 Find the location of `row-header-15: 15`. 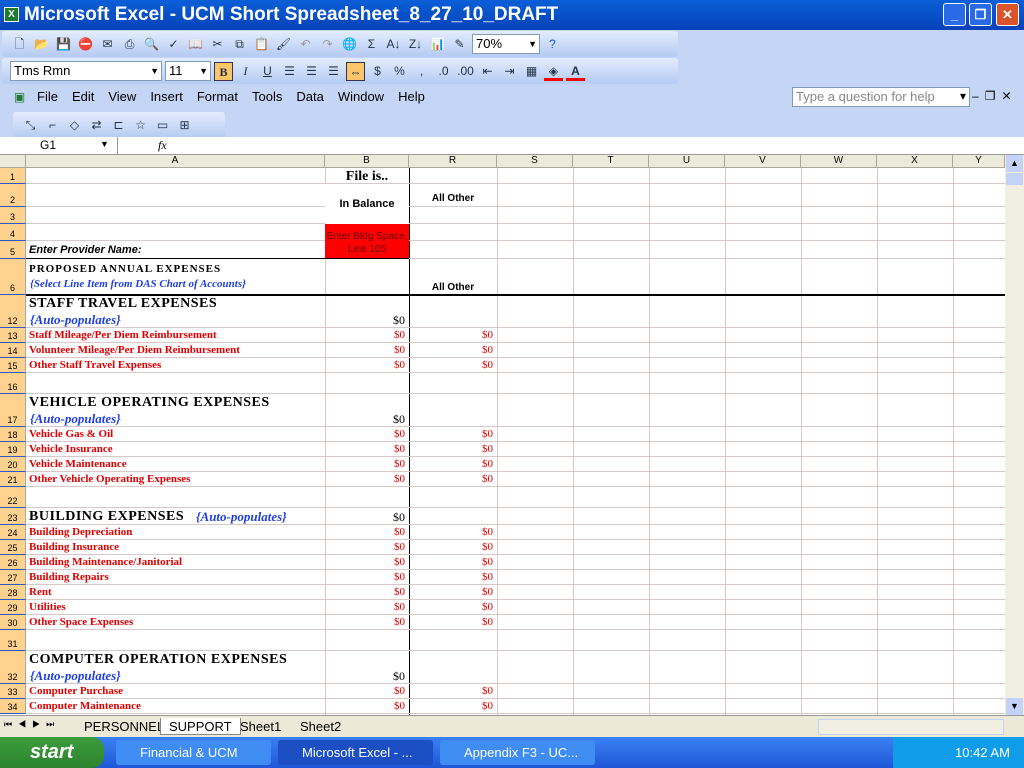

row-header-15: 15 is located at coordinates (13, 365).